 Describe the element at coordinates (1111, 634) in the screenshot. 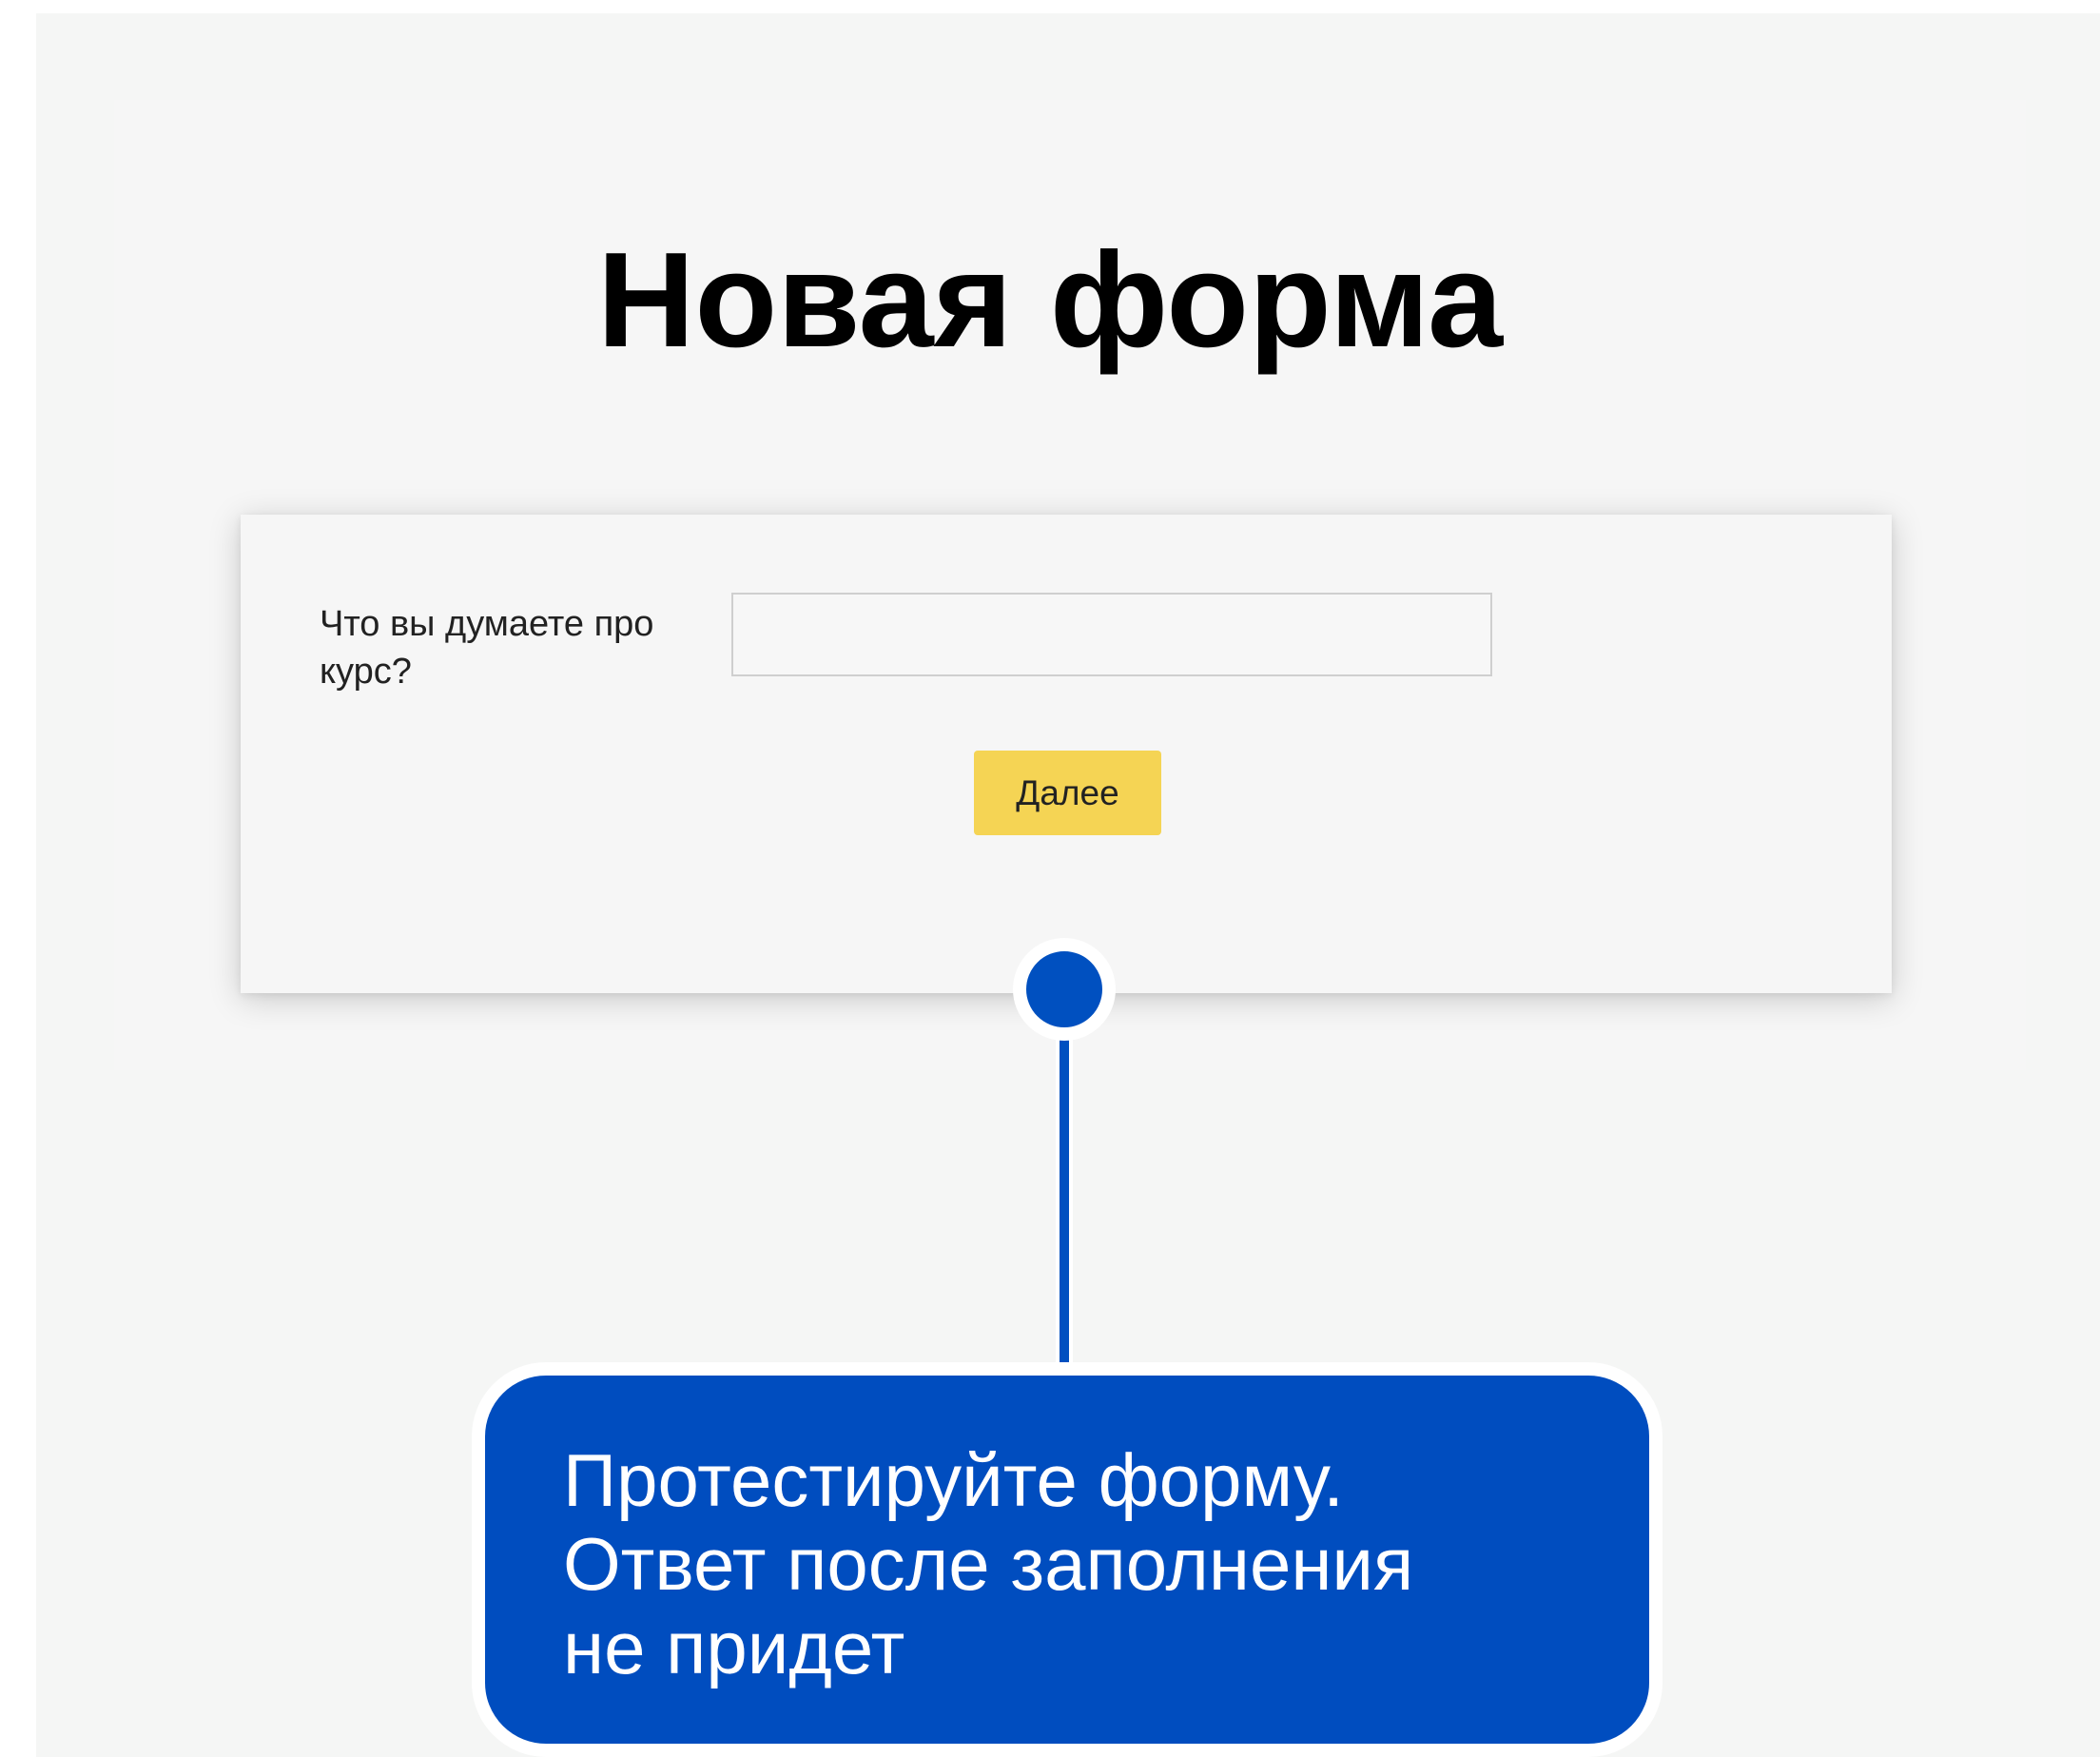

I see `answer-input` at that location.